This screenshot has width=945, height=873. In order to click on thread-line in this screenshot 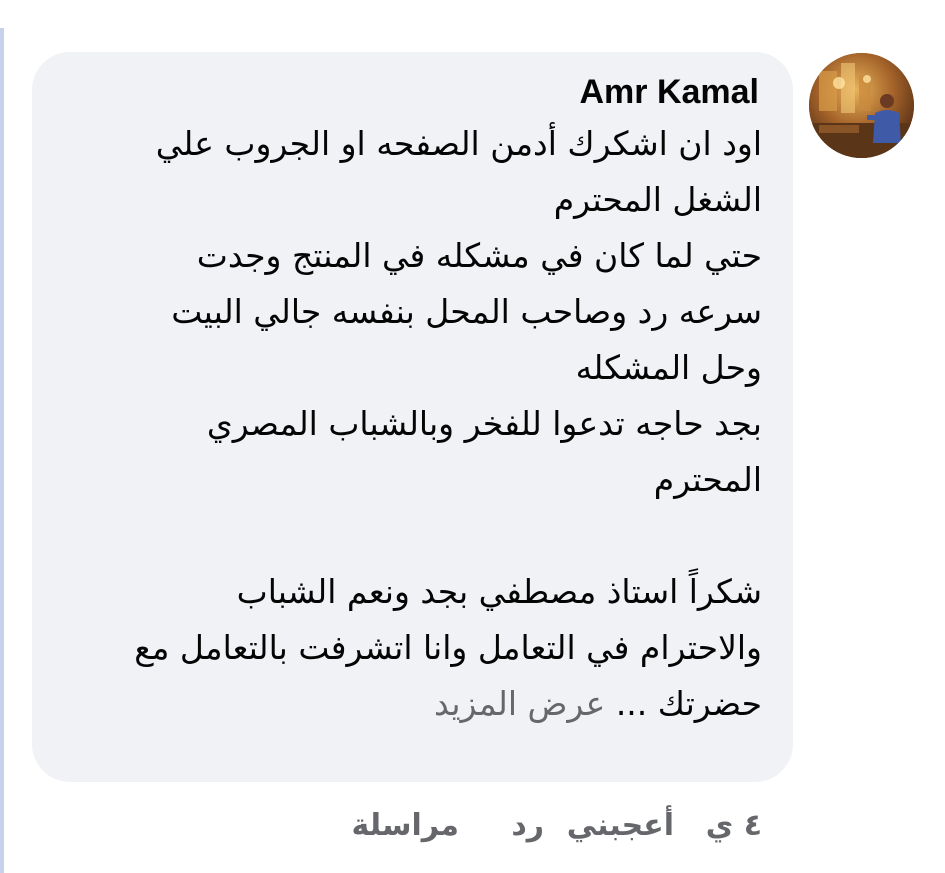, I will do `click(2, 450)`.